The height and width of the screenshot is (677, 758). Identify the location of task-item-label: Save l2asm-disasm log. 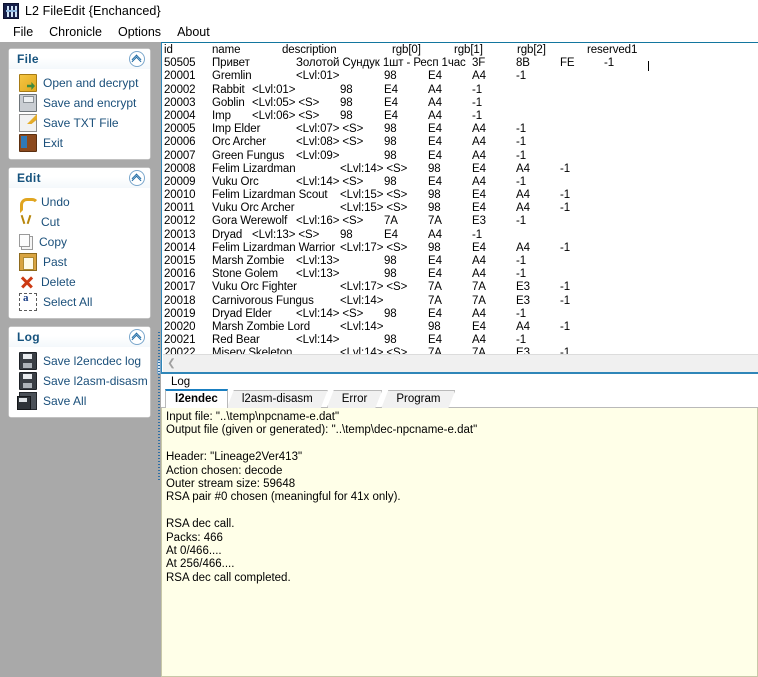
(96, 381).